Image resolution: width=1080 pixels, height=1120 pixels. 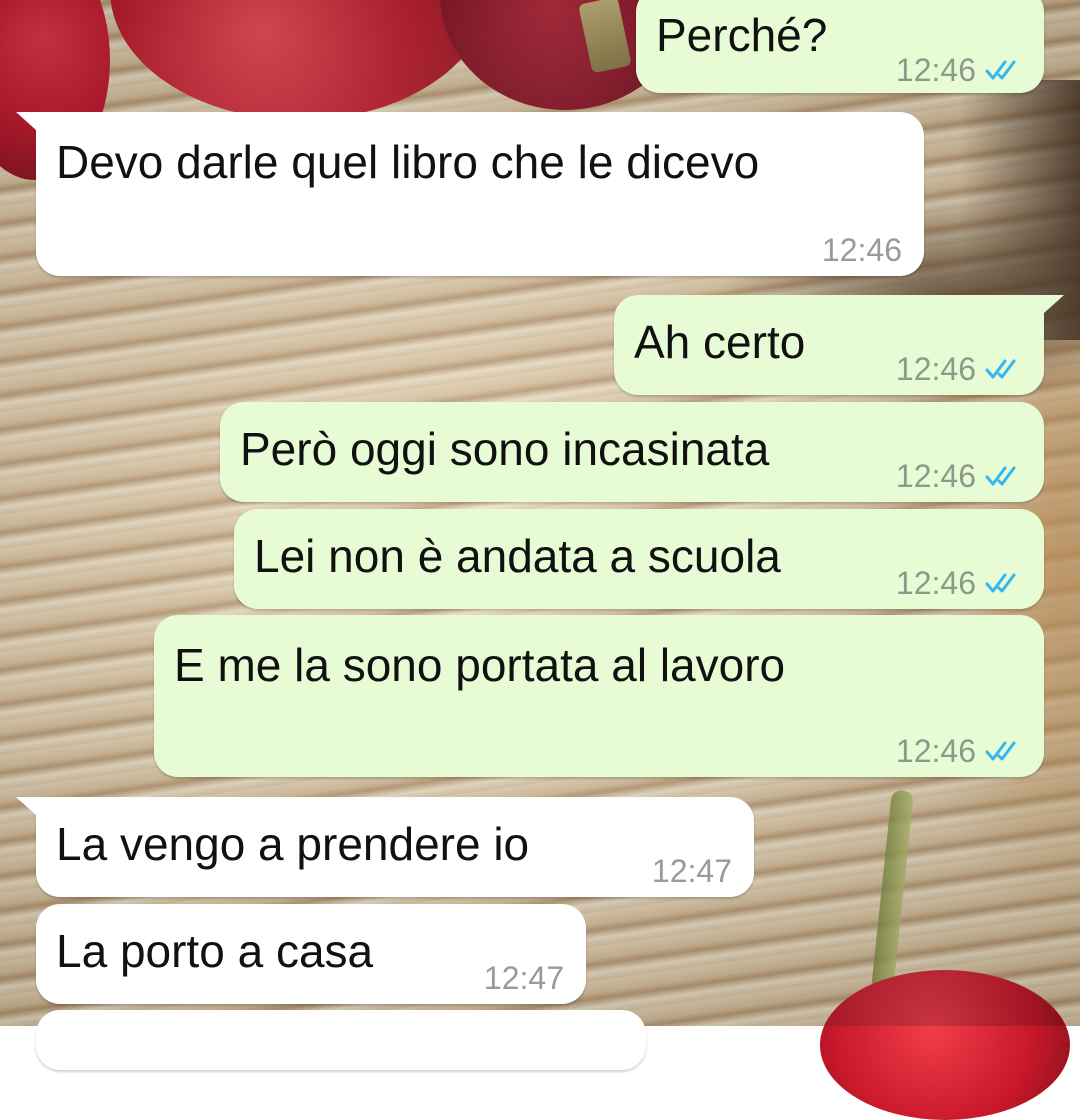 I want to click on message-text: Ah certo, so click(x=720, y=342).